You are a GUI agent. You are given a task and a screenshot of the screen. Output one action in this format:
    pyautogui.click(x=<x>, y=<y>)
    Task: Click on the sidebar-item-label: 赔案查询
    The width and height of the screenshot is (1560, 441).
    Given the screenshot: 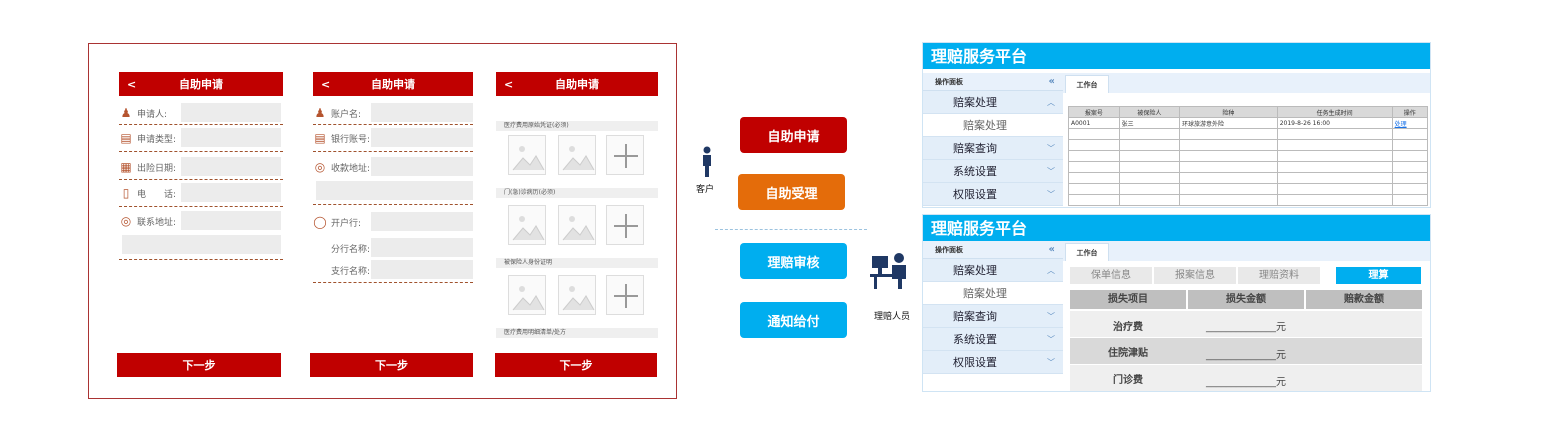 What is the action you would take?
    pyautogui.click(x=975, y=316)
    